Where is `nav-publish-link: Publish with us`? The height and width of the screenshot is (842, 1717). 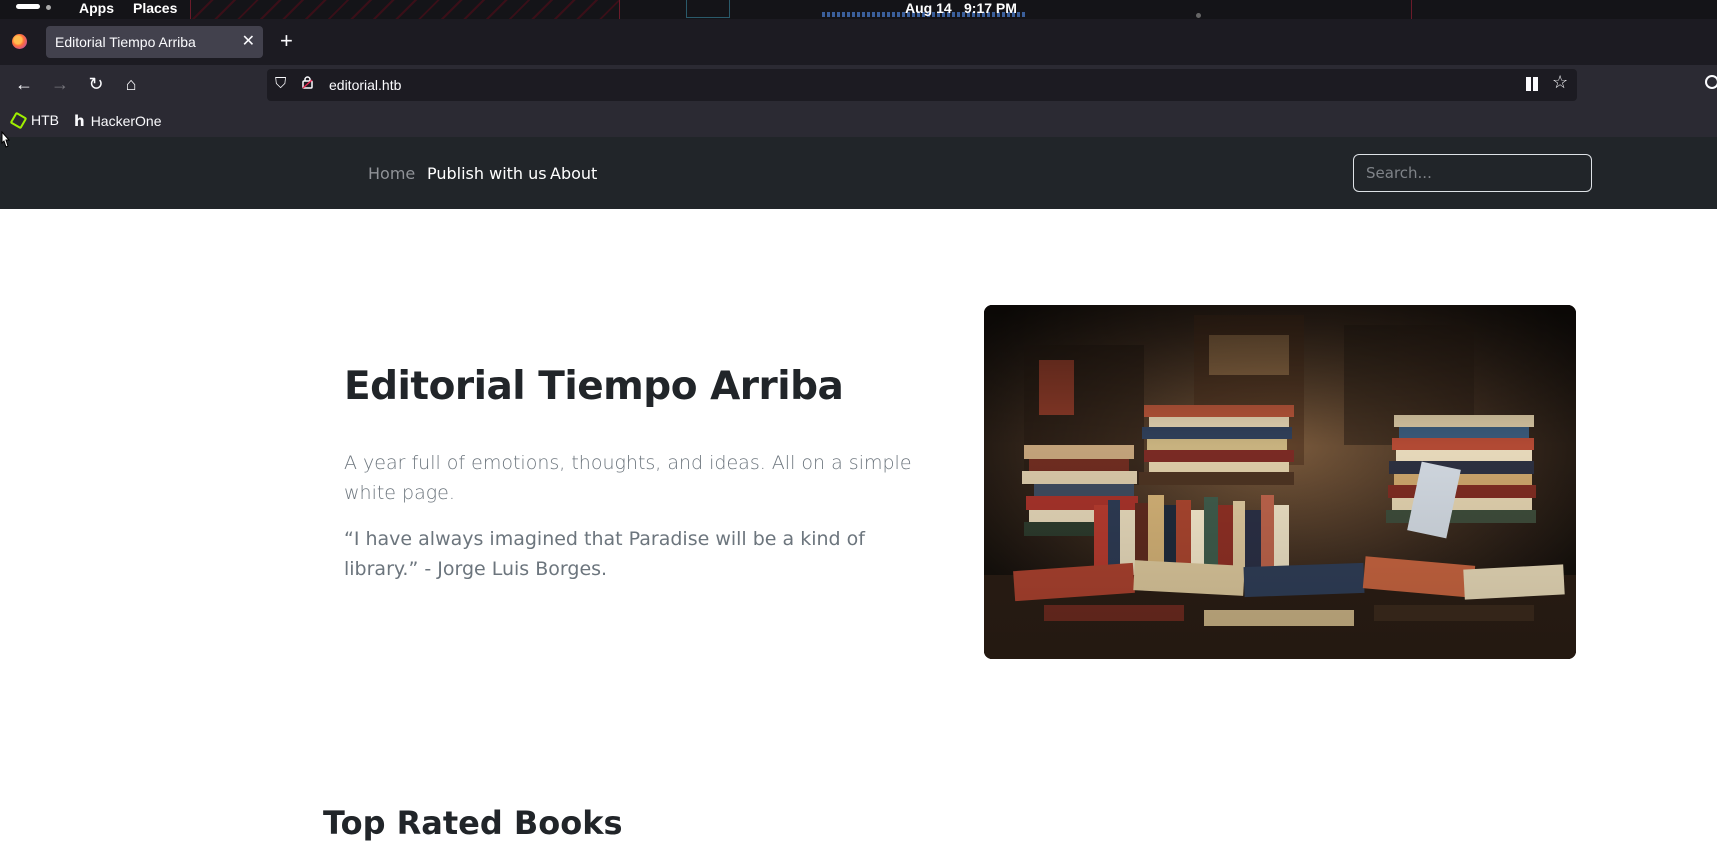
nav-publish-link: Publish with us is located at coordinates (487, 173).